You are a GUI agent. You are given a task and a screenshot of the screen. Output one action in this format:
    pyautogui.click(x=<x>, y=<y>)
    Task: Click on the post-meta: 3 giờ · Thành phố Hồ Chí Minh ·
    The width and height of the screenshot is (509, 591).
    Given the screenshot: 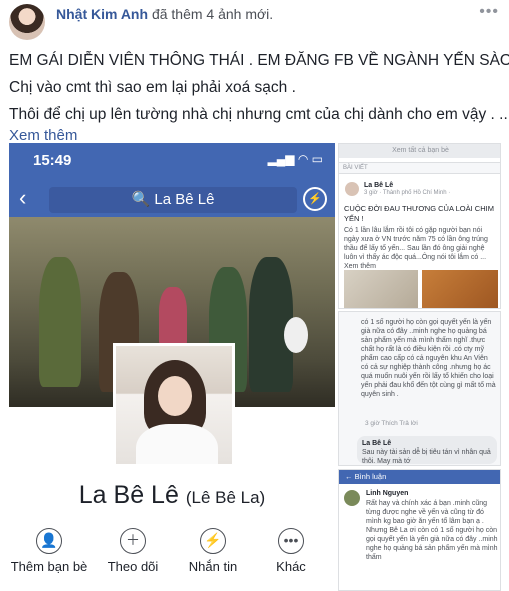 What is the action you would take?
    pyautogui.click(x=407, y=193)
    